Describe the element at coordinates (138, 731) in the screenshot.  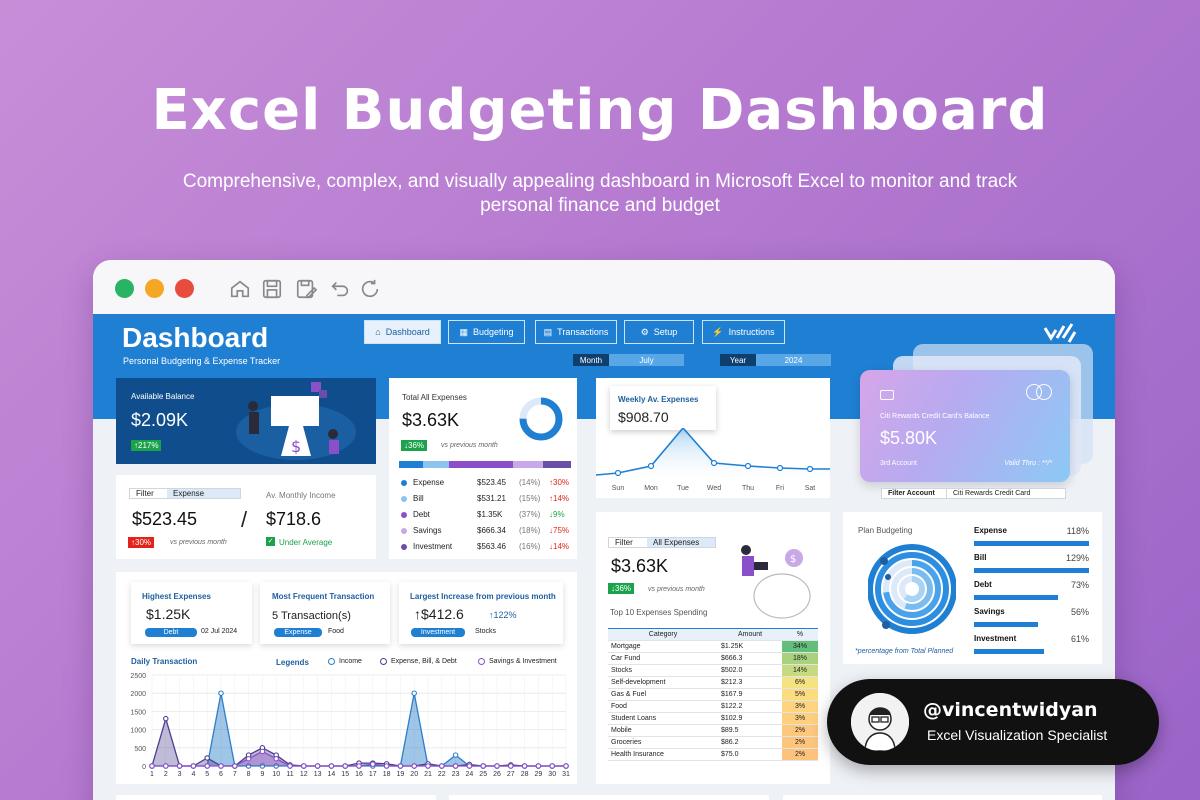
I see `y-tick-label: 1000` at that location.